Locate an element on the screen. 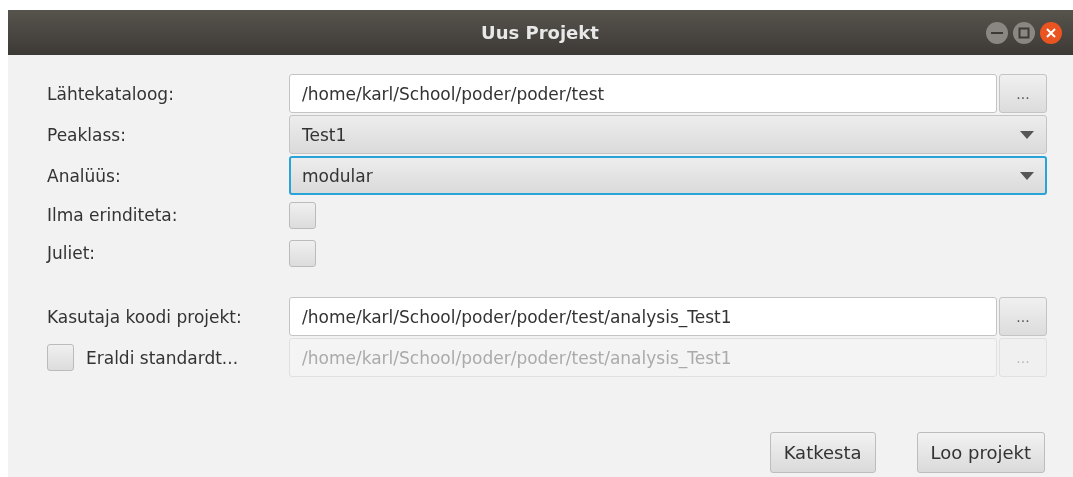  dropdown: modular is located at coordinates (668, 175).